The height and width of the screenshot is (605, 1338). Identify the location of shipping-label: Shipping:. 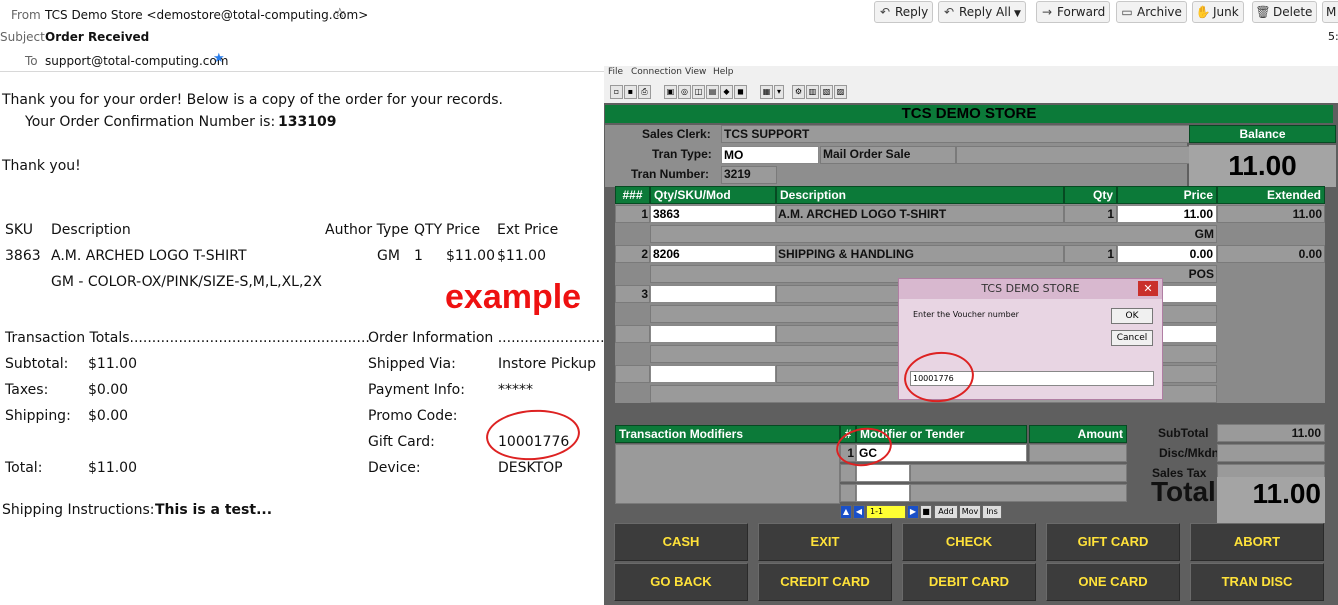
(38, 416).